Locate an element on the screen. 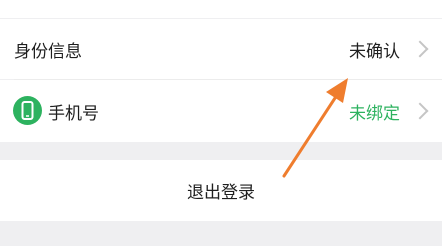 Image resolution: width=442 pixels, height=246 pixels. phone-icon is located at coordinates (27, 110).